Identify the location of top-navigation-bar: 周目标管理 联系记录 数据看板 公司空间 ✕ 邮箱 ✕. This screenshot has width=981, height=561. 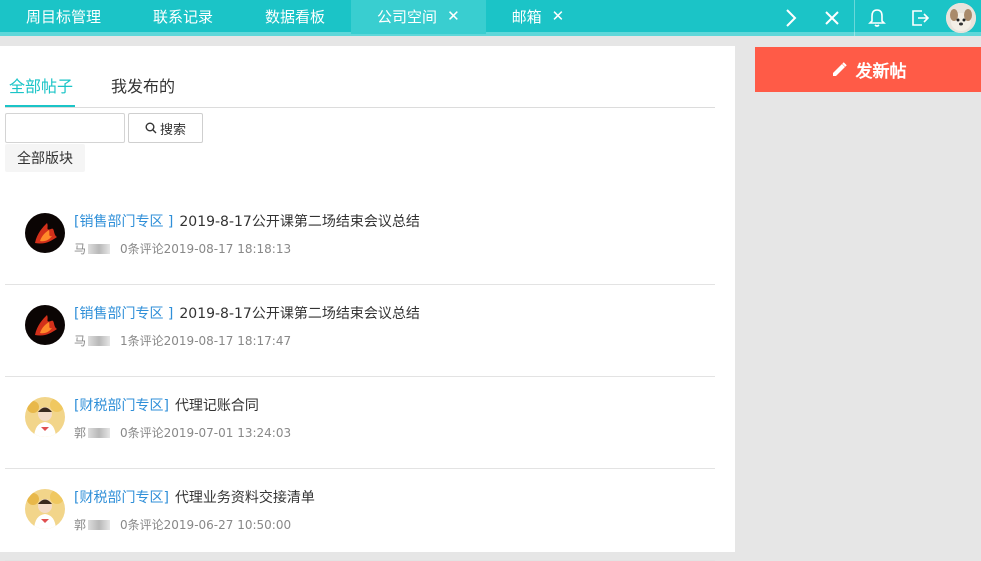
(490, 18).